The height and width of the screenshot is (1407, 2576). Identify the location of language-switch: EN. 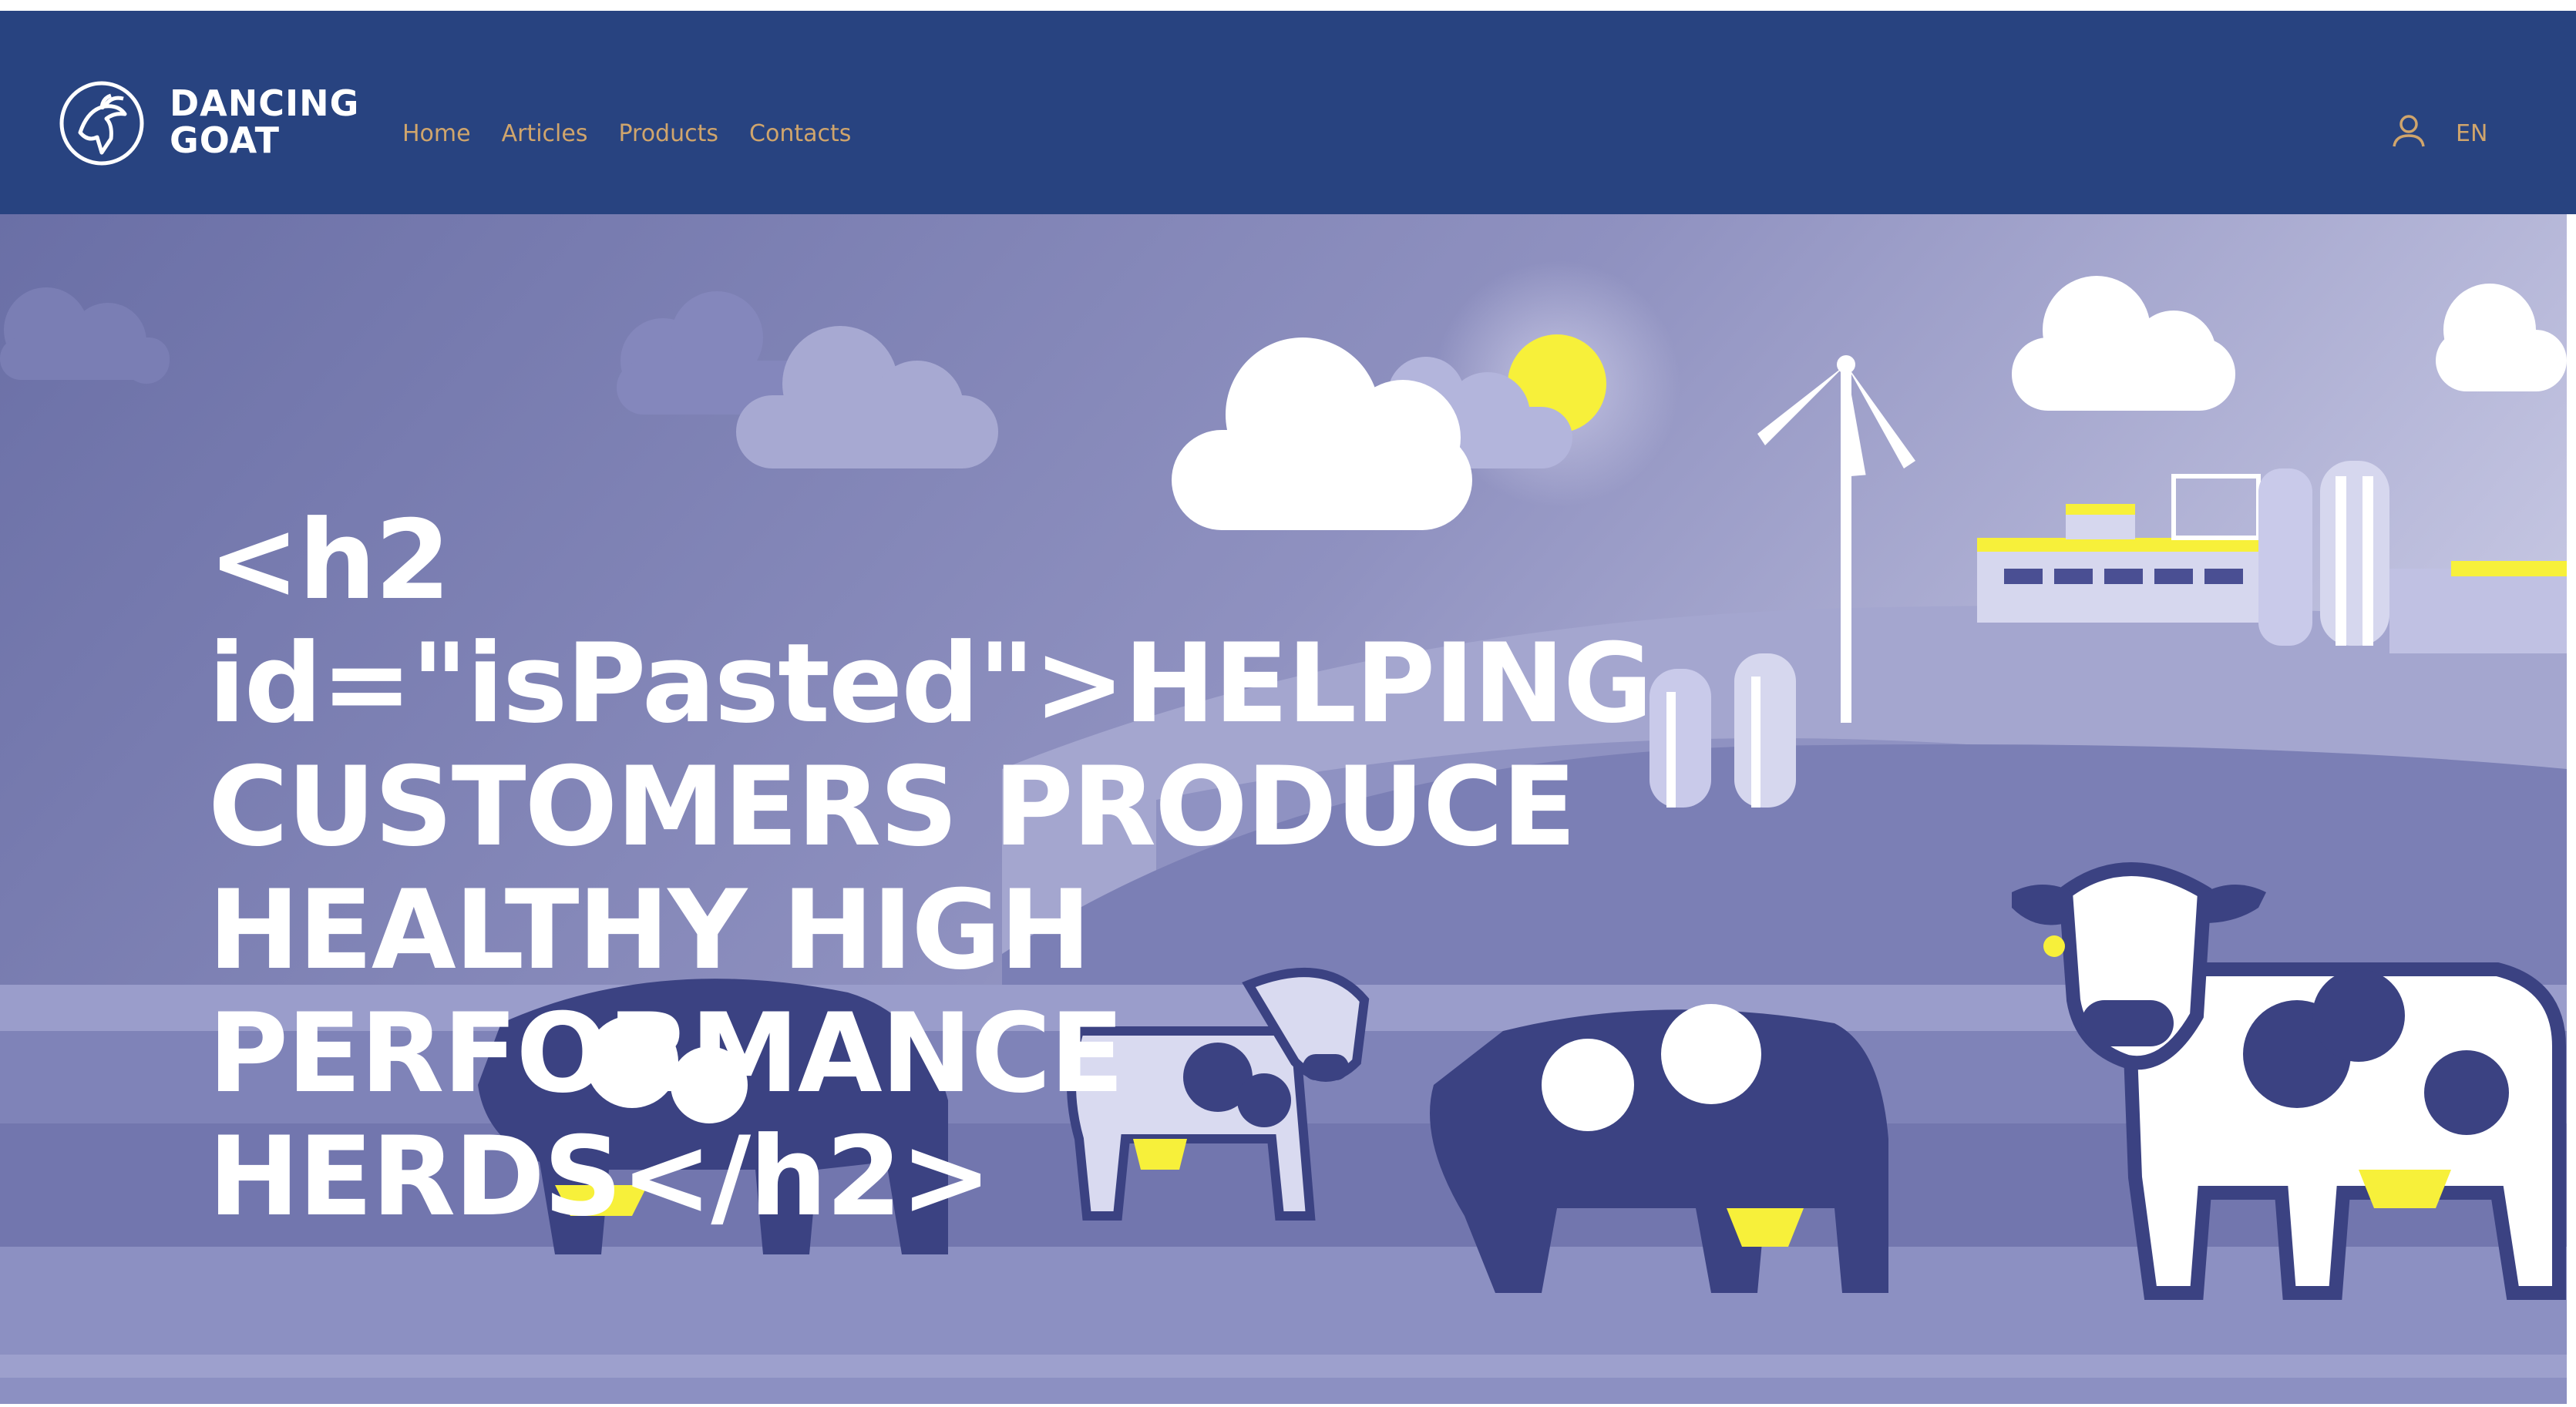
(2471, 134).